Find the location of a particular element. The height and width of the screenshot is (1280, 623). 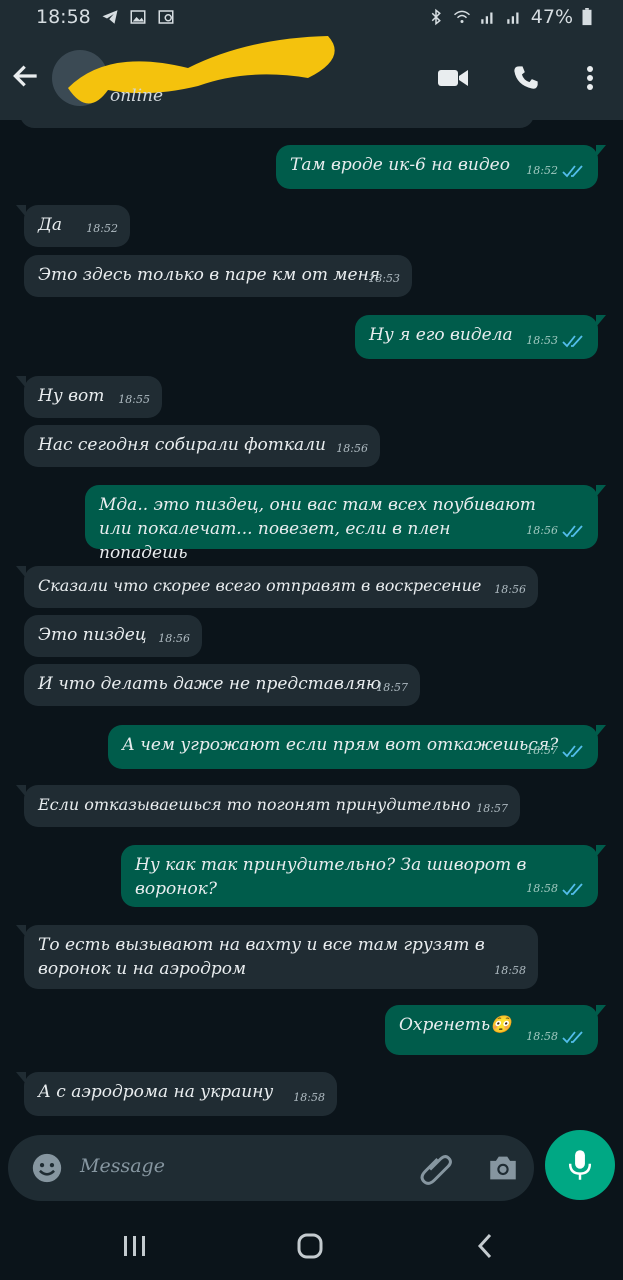

recent-apps-button is located at coordinates (135, 1246).